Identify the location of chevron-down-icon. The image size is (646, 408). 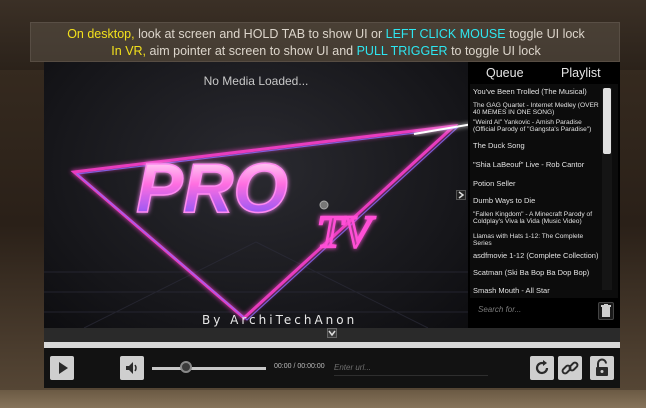
(332, 333).